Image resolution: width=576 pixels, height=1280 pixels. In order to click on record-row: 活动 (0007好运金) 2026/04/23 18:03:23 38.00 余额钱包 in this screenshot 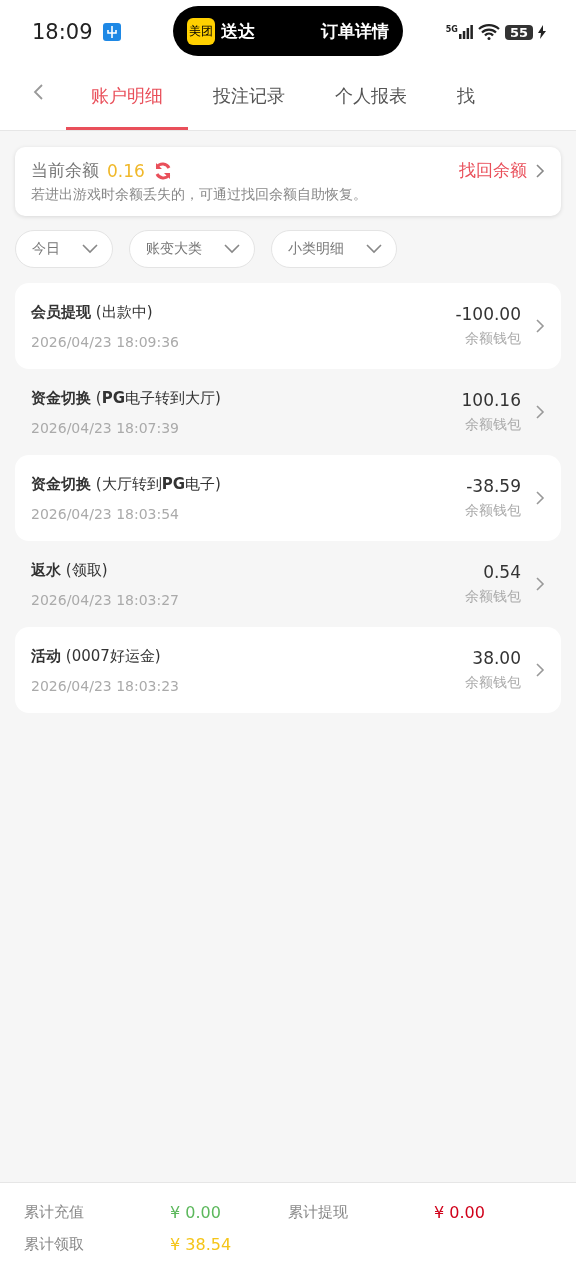, I will do `click(288, 670)`.